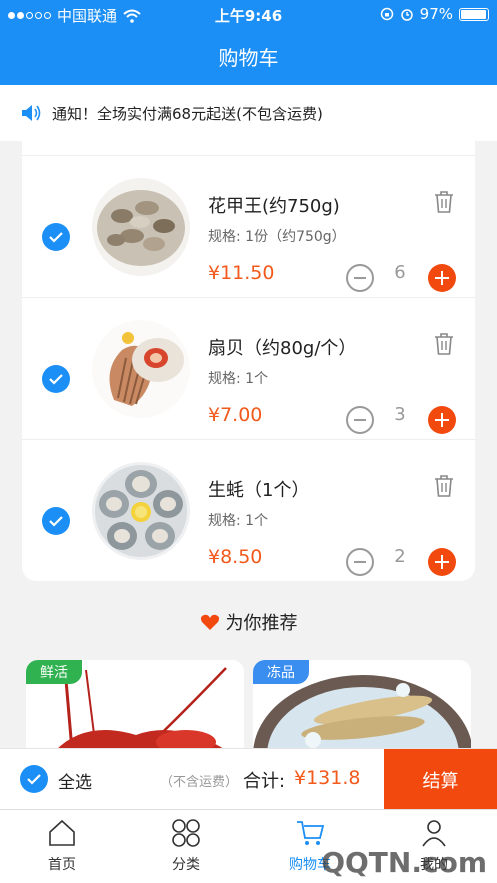  I want to click on product-price: ¥7.00, so click(235, 415).